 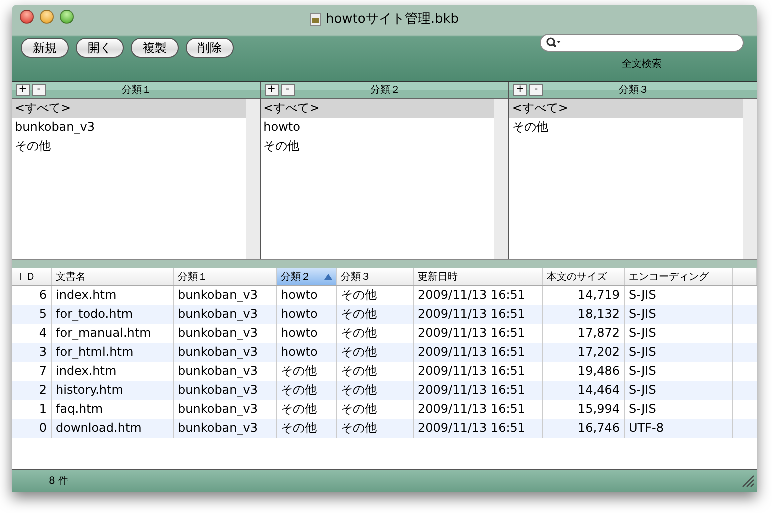 I want to click on column-header: エンコーディング, so click(x=679, y=276).